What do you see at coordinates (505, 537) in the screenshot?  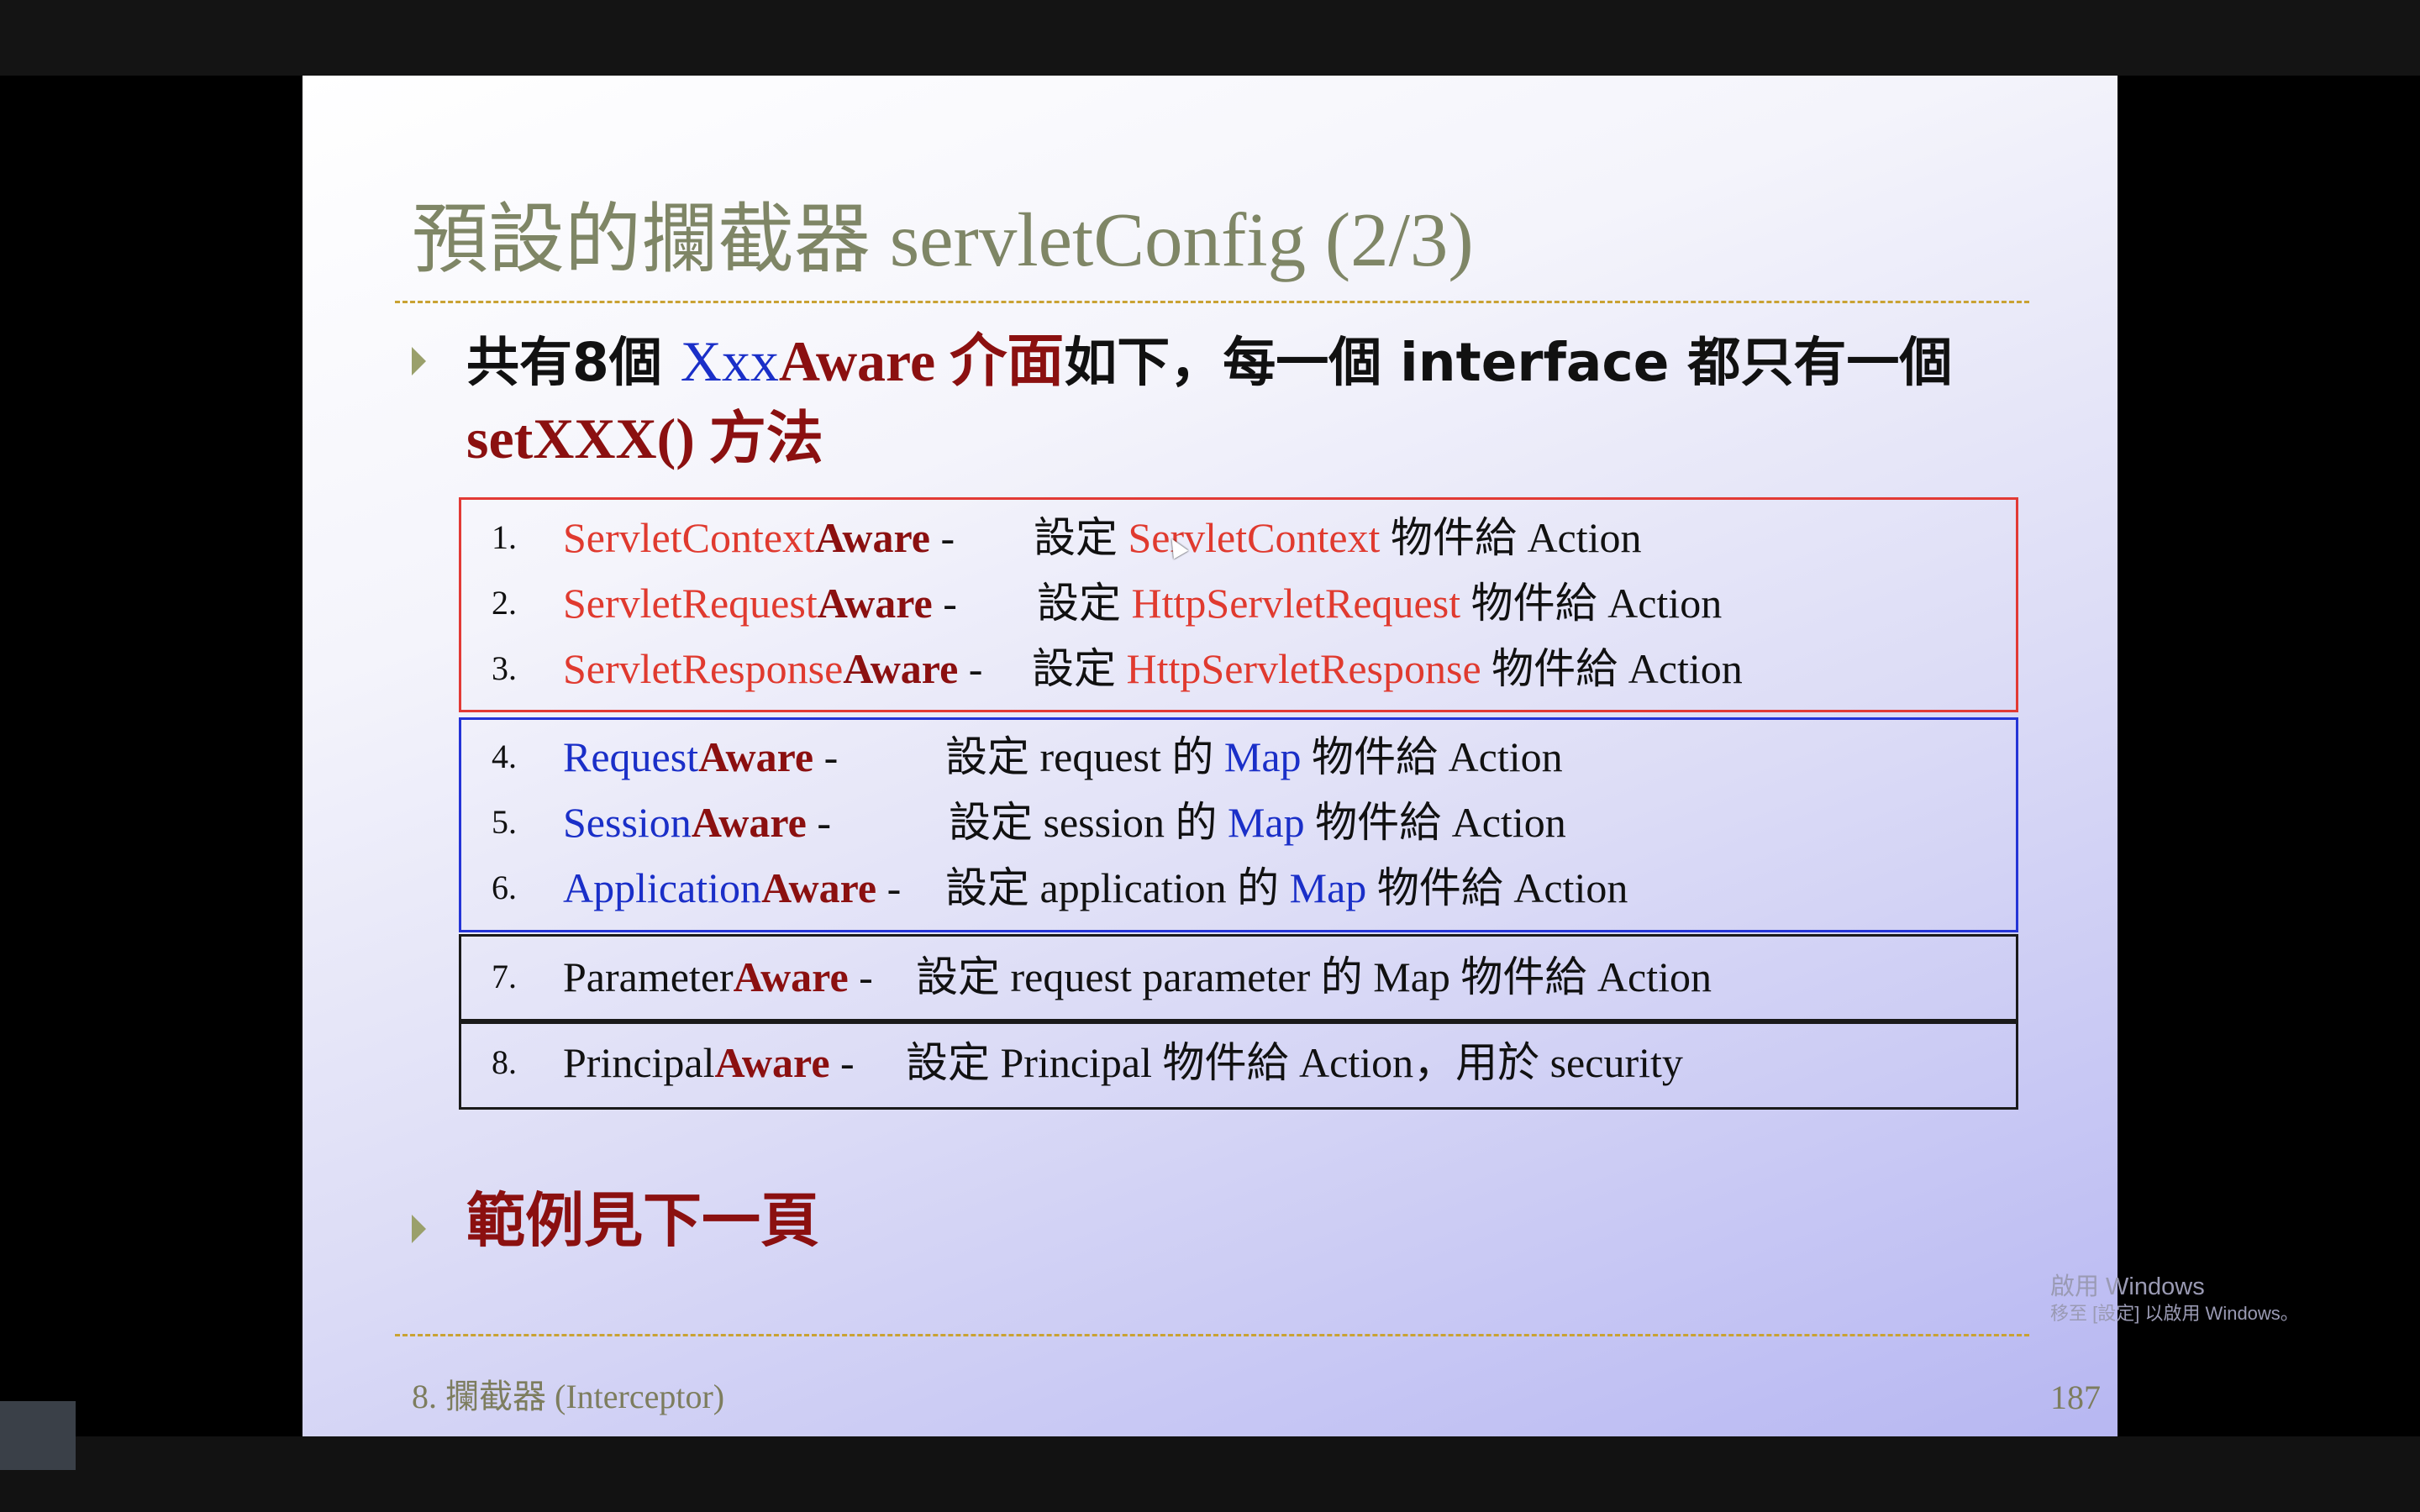 I see `item-number: 1.` at bounding box center [505, 537].